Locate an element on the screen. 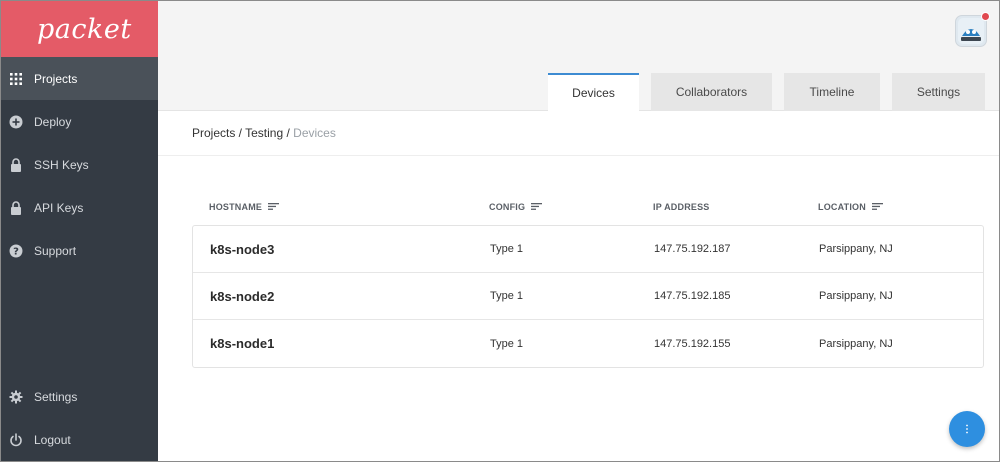 The image size is (1000, 462). sidebar-item-settings: Settings is located at coordinates (79, 396).